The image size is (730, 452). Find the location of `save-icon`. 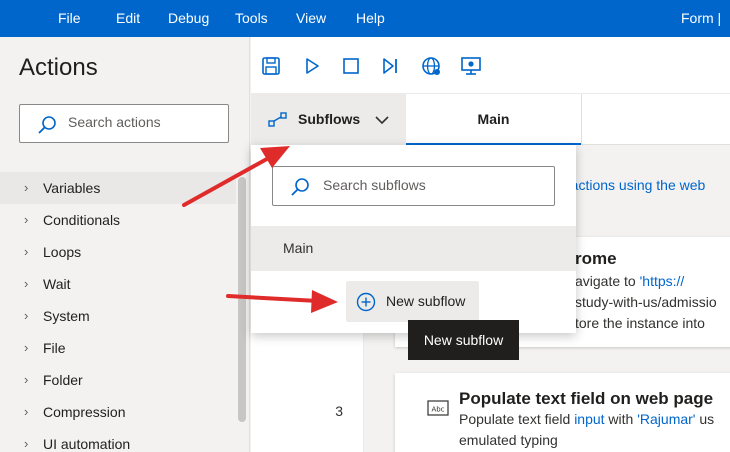

save-icon is located at coordinates (271, 66).